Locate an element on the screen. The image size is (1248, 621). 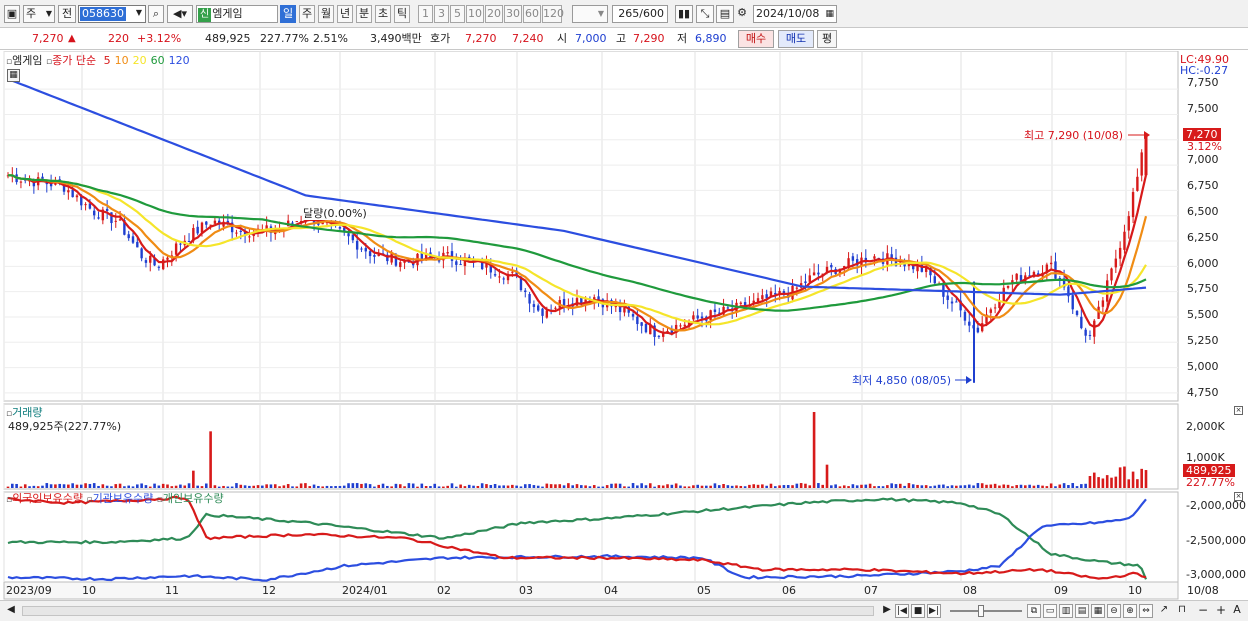
zoom-in-icon: ⊕ is located at coordinates (1130, 611).